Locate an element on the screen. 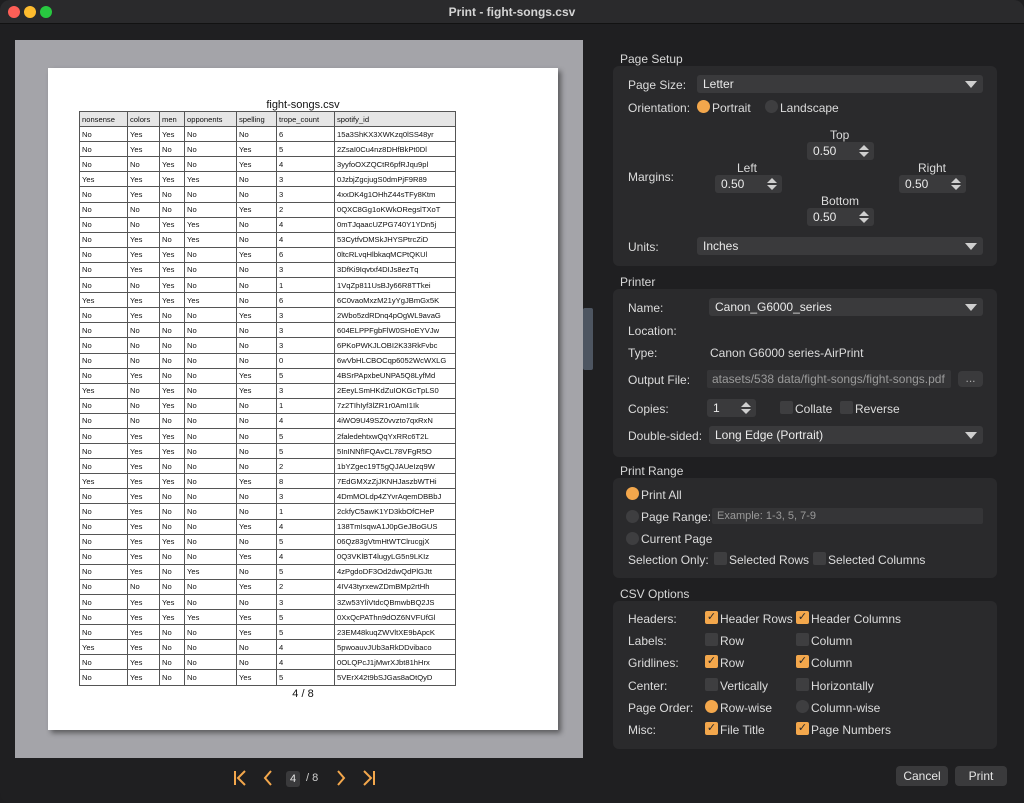 This screenshot has width=1024, height=803. label-row-checkbox is located at coordinates (711, 639).